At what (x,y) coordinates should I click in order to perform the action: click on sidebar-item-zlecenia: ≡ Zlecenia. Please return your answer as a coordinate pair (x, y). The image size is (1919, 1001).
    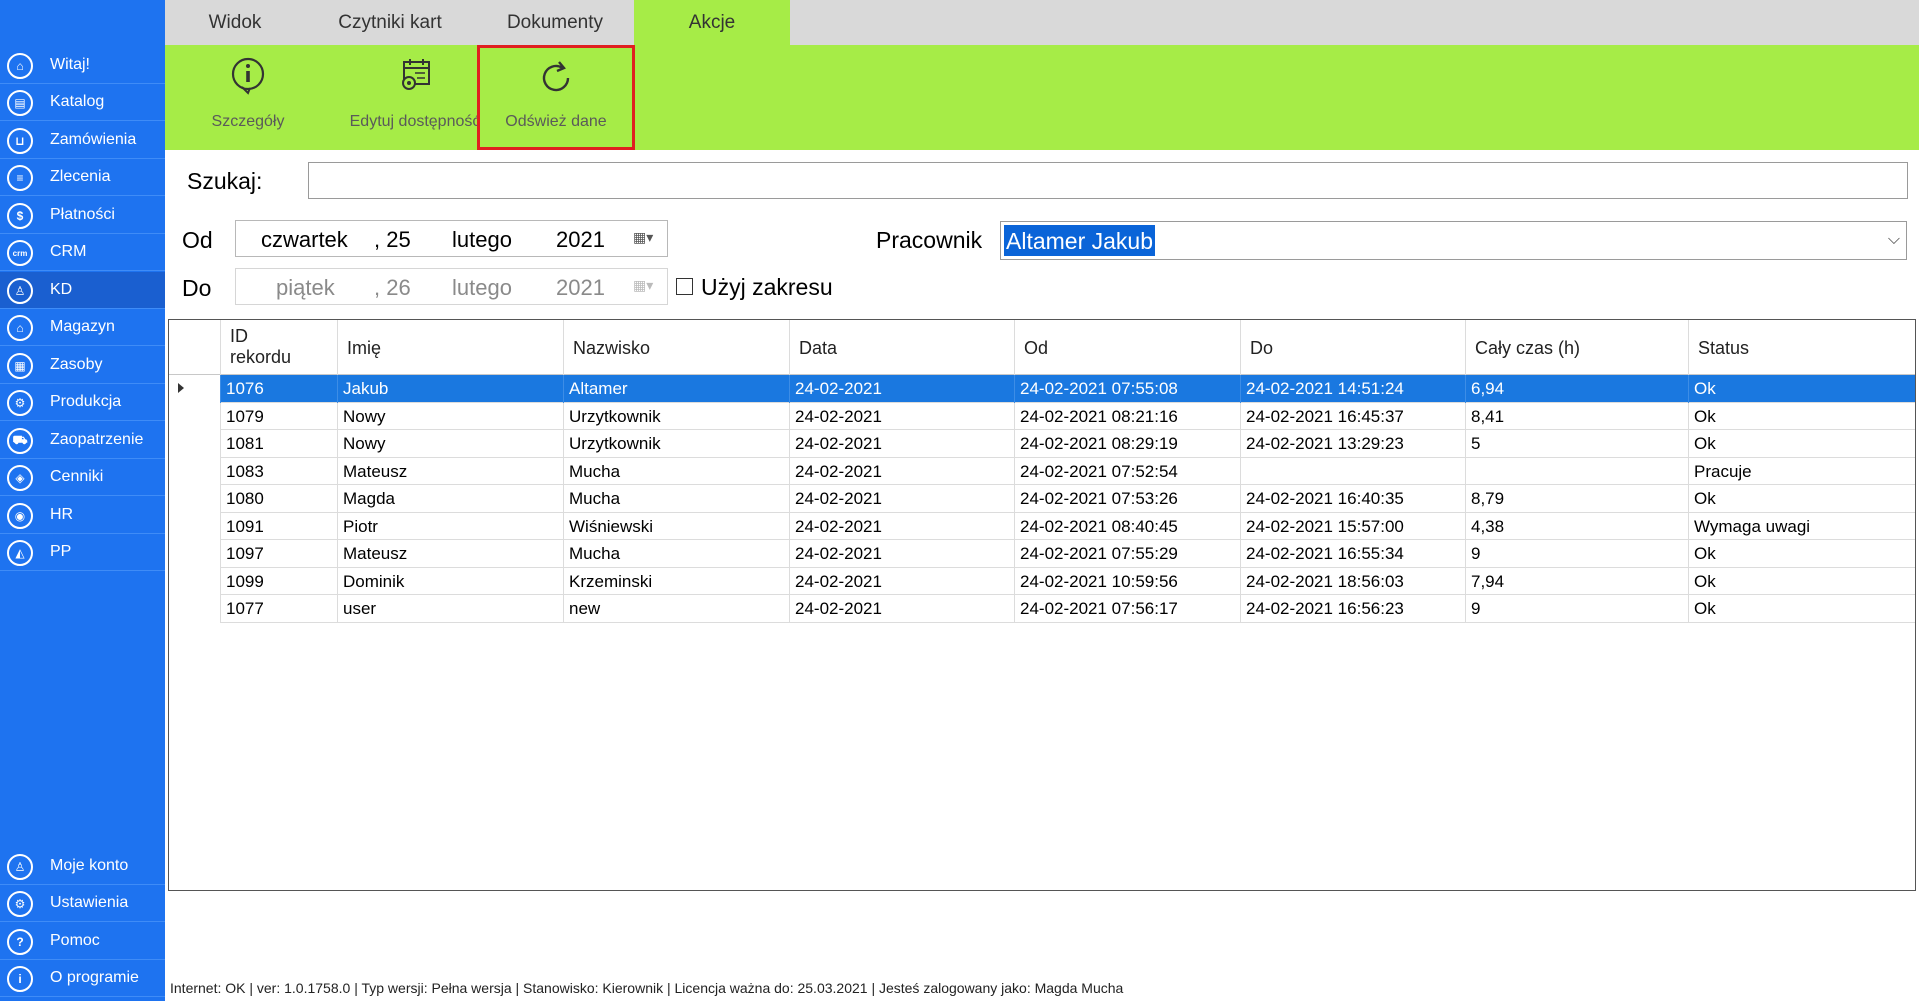
    Looking at the image, I should click on (82, 177).